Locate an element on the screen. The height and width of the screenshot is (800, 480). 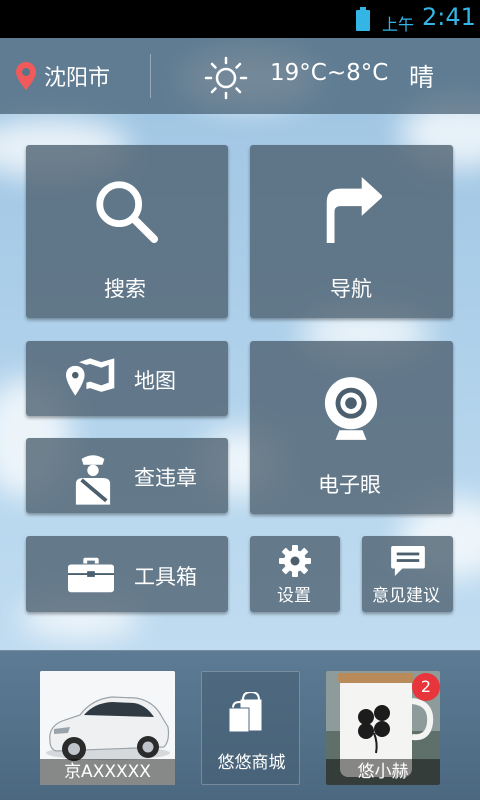
search-tile: 搜索 is located at coordinates (127, 231).